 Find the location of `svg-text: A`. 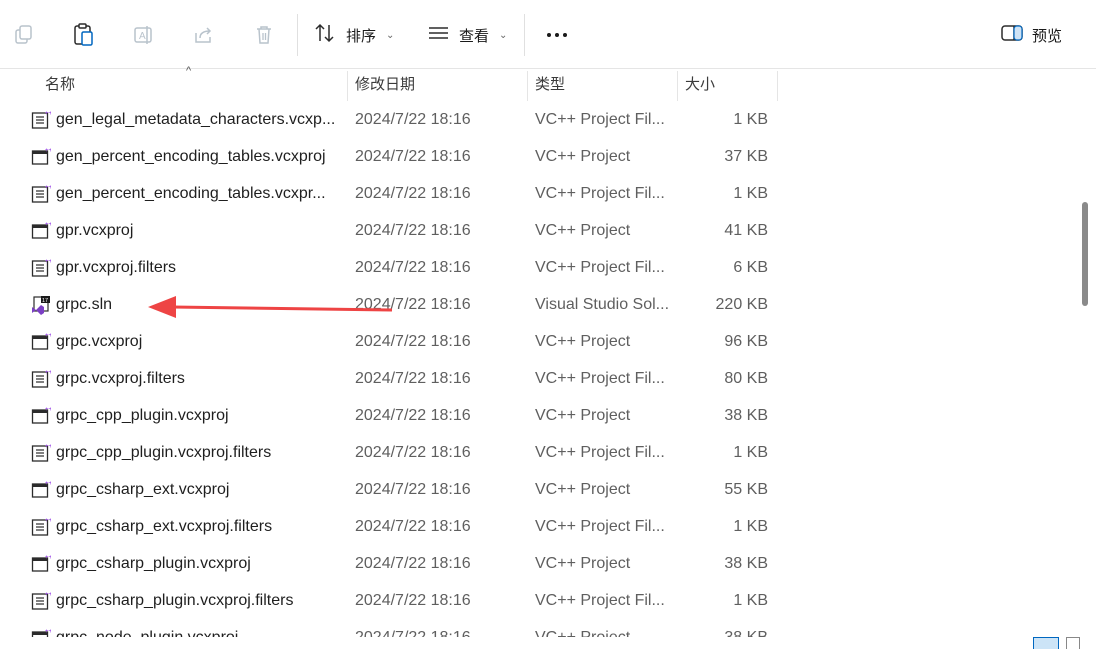

svg-text: A is located at coordinates (142, 36).